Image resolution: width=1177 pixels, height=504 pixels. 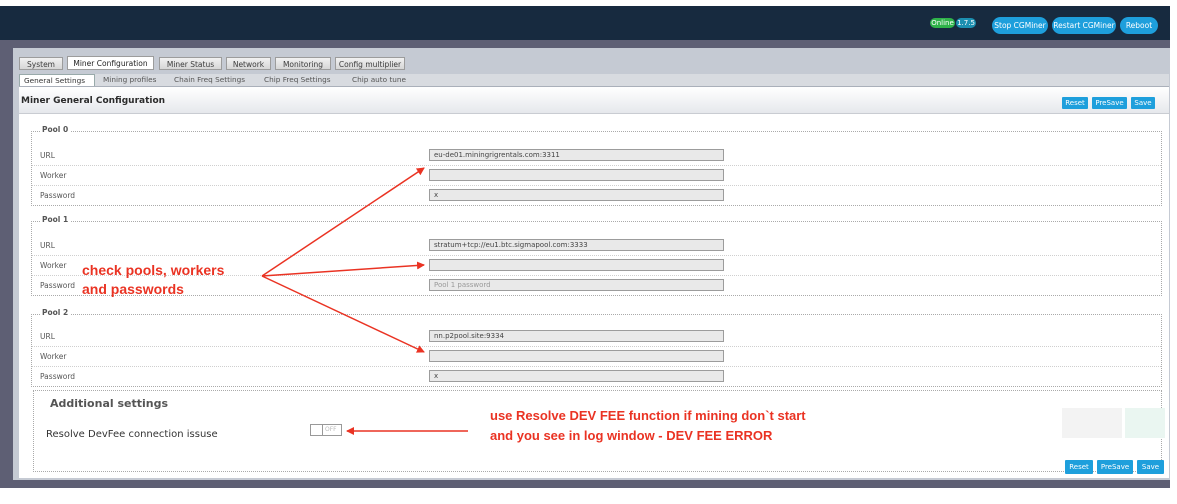 What do you see at coordinates (153, 270) in the screenshot?
I see `pools-annotation-line-1: check pools, workers` at bounding box center [153, 270].